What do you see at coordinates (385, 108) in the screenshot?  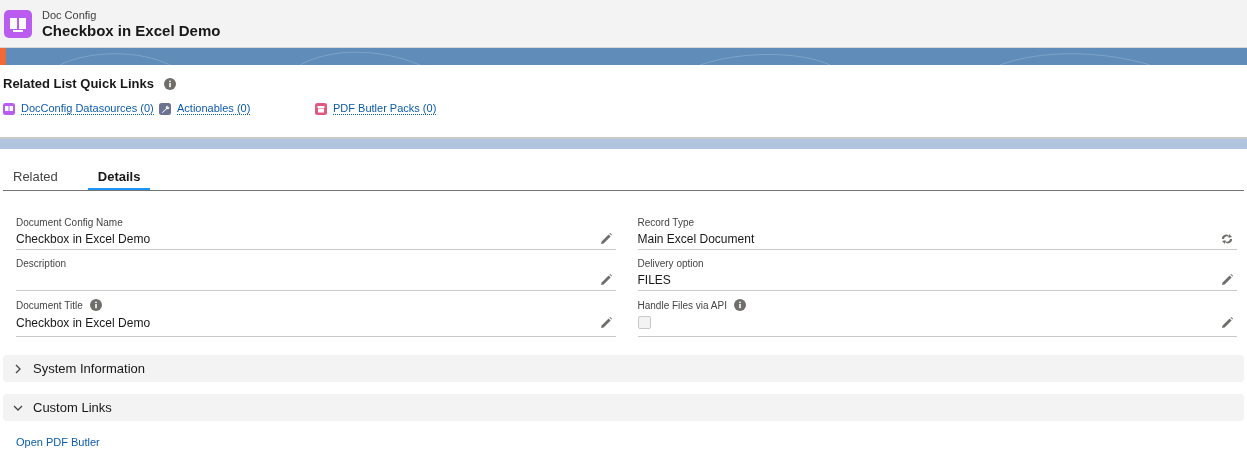 I see `quick-link: PDF Butler Packs (0)` at bounding box center [385, 108].